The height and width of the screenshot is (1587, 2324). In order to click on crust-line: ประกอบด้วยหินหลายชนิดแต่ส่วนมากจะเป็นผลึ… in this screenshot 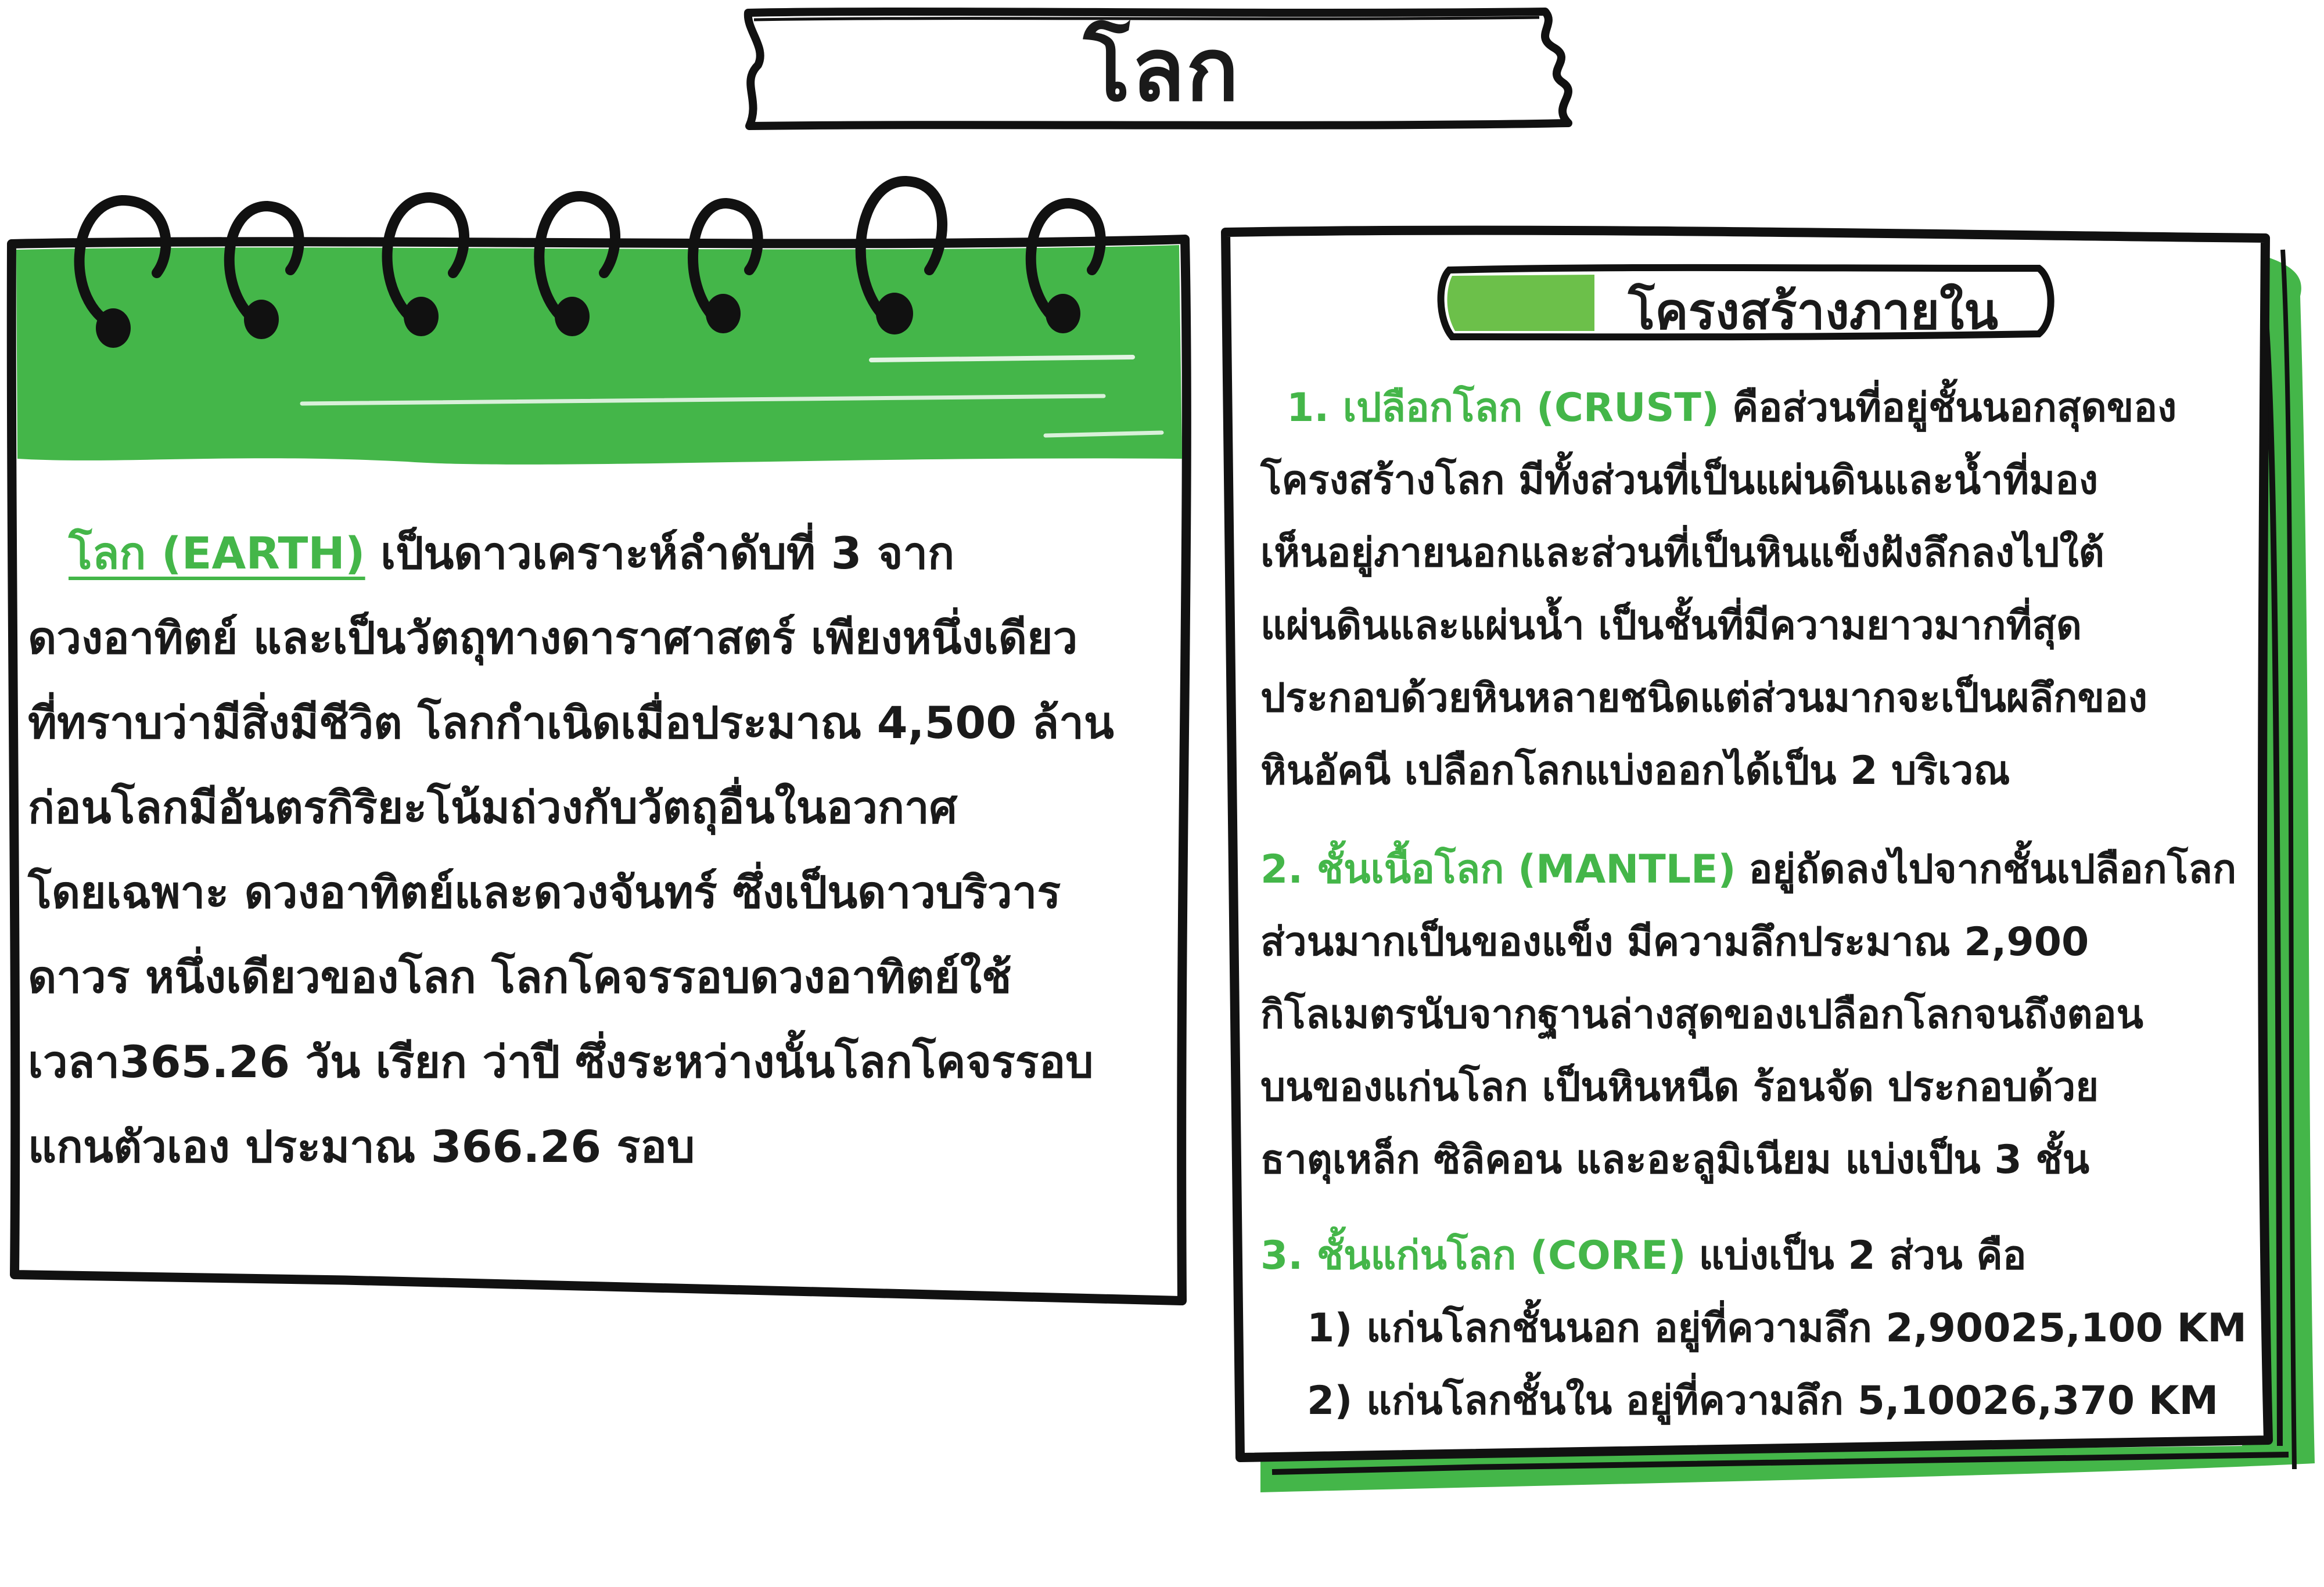, I will do `click(1704, 698)`.